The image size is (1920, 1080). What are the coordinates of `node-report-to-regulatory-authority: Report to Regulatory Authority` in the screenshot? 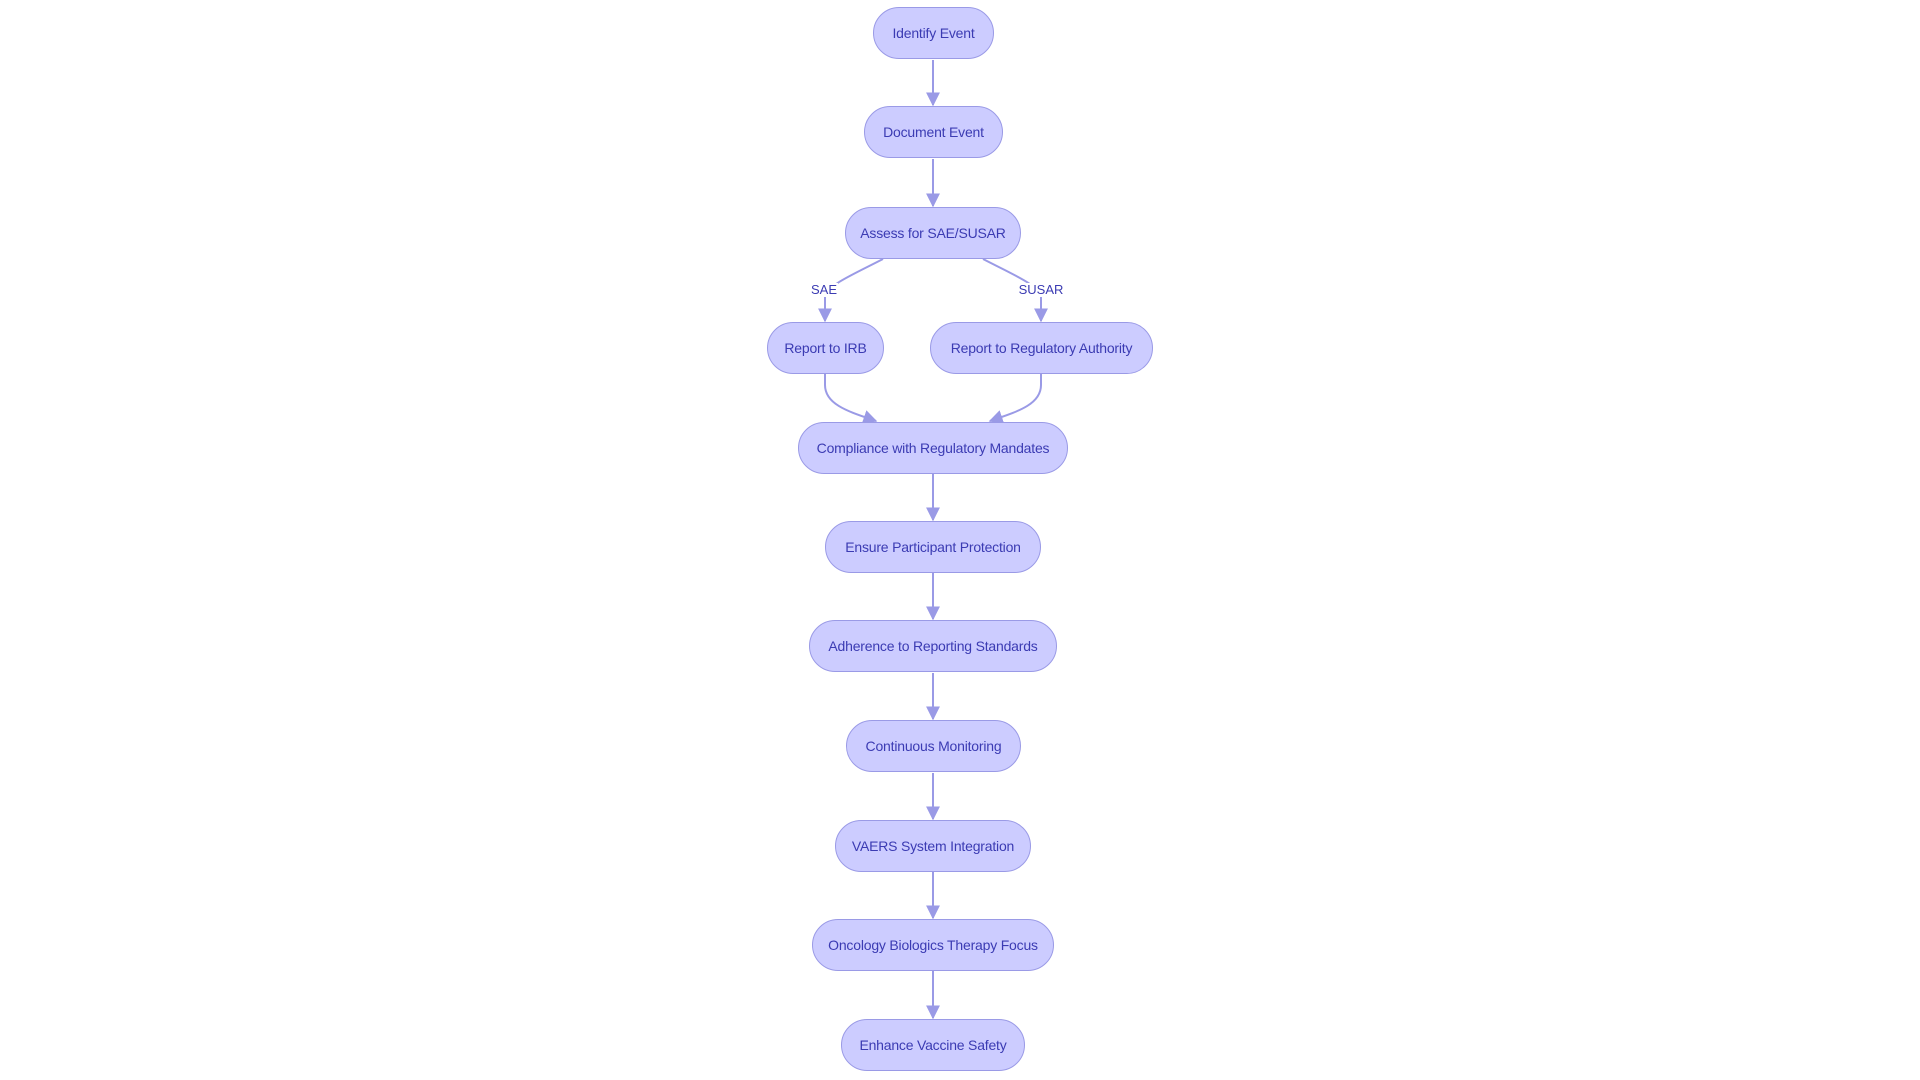 It's located at (1041, 348).